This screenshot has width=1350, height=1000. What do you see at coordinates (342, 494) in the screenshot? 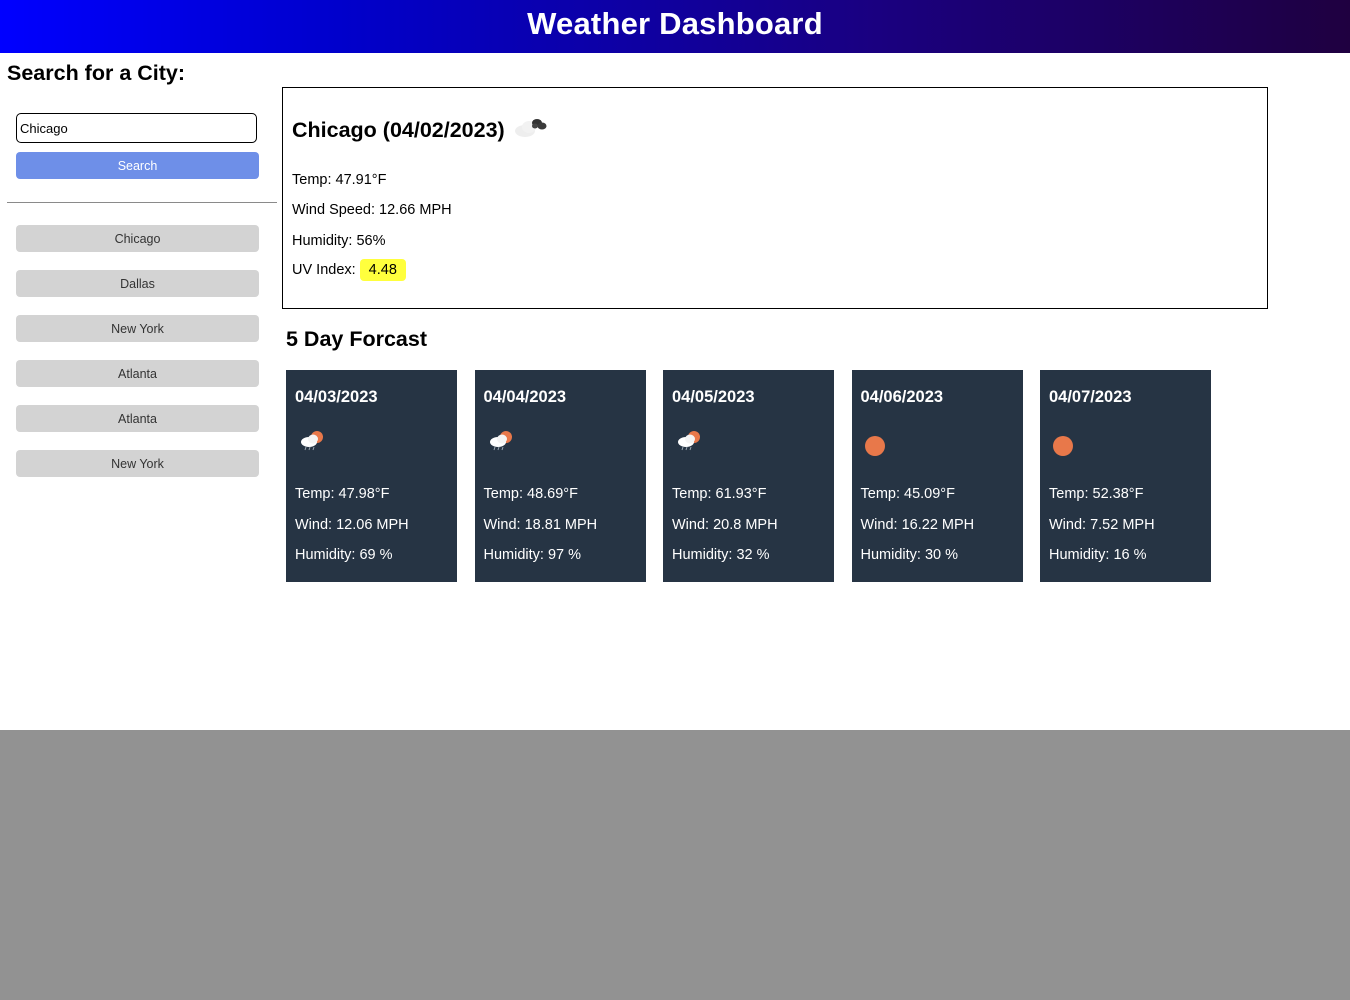
I see `forecast-temp: Temp: 47.98°F` at bounding box center [342, 494].